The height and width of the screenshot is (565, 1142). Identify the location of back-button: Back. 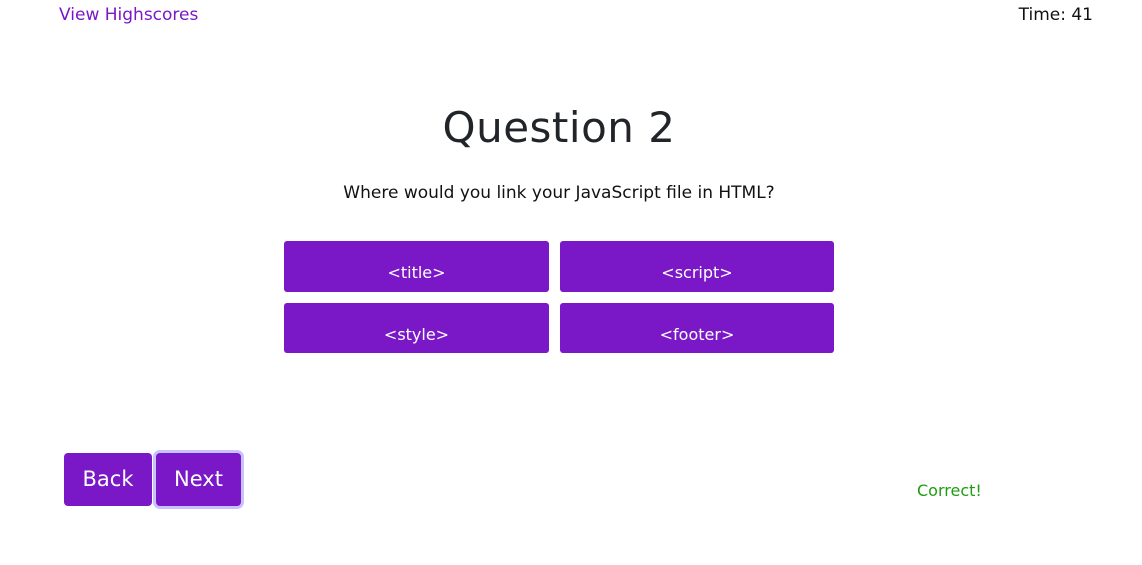
(108, 479).